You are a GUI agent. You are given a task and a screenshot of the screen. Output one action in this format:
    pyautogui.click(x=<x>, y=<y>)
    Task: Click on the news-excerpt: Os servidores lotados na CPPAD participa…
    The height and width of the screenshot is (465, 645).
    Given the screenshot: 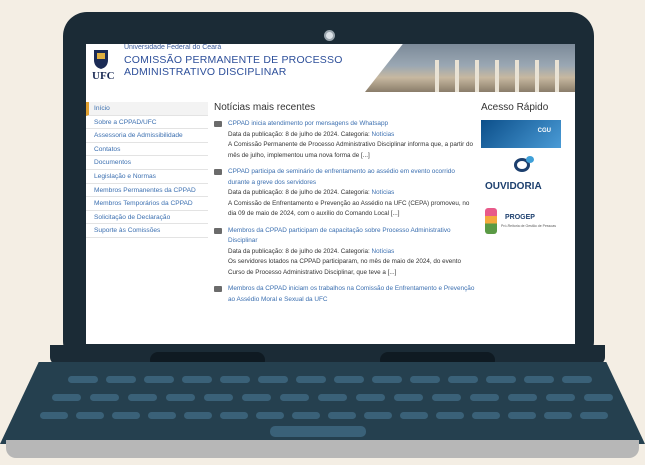 What is the action you would take?
    pyautogui.click(x=344, y=267)
    